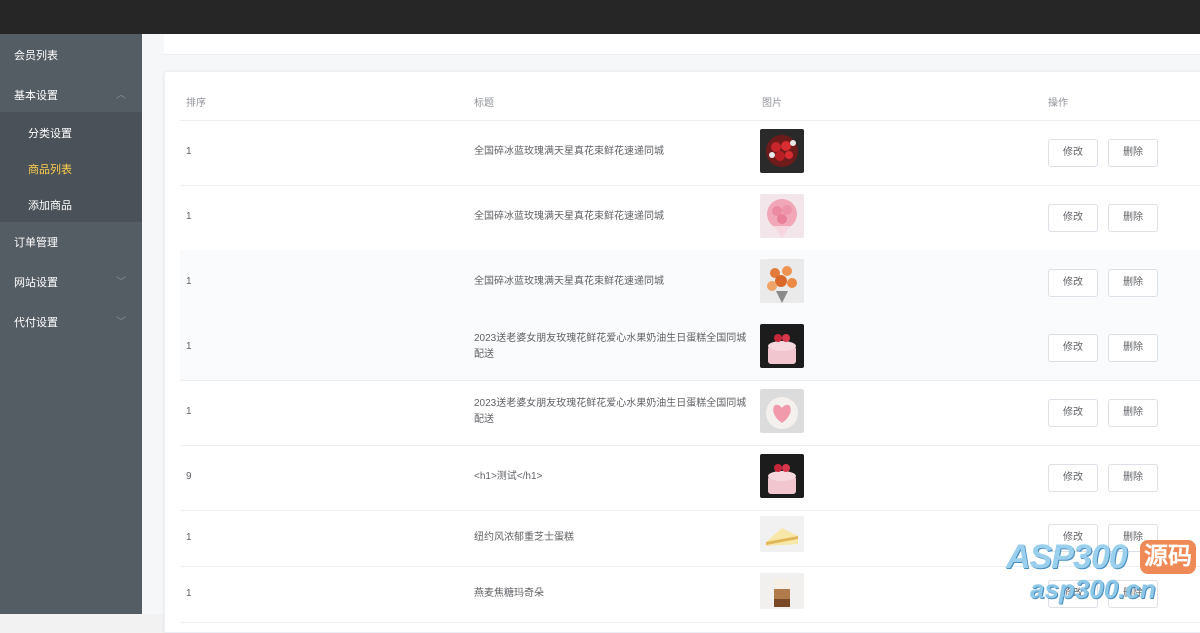 The height and width of the screenshot is (633, 1200). Describe the element at coordinates (196, 103) in the screenshot. I see `header-sort: 排序` at that location.